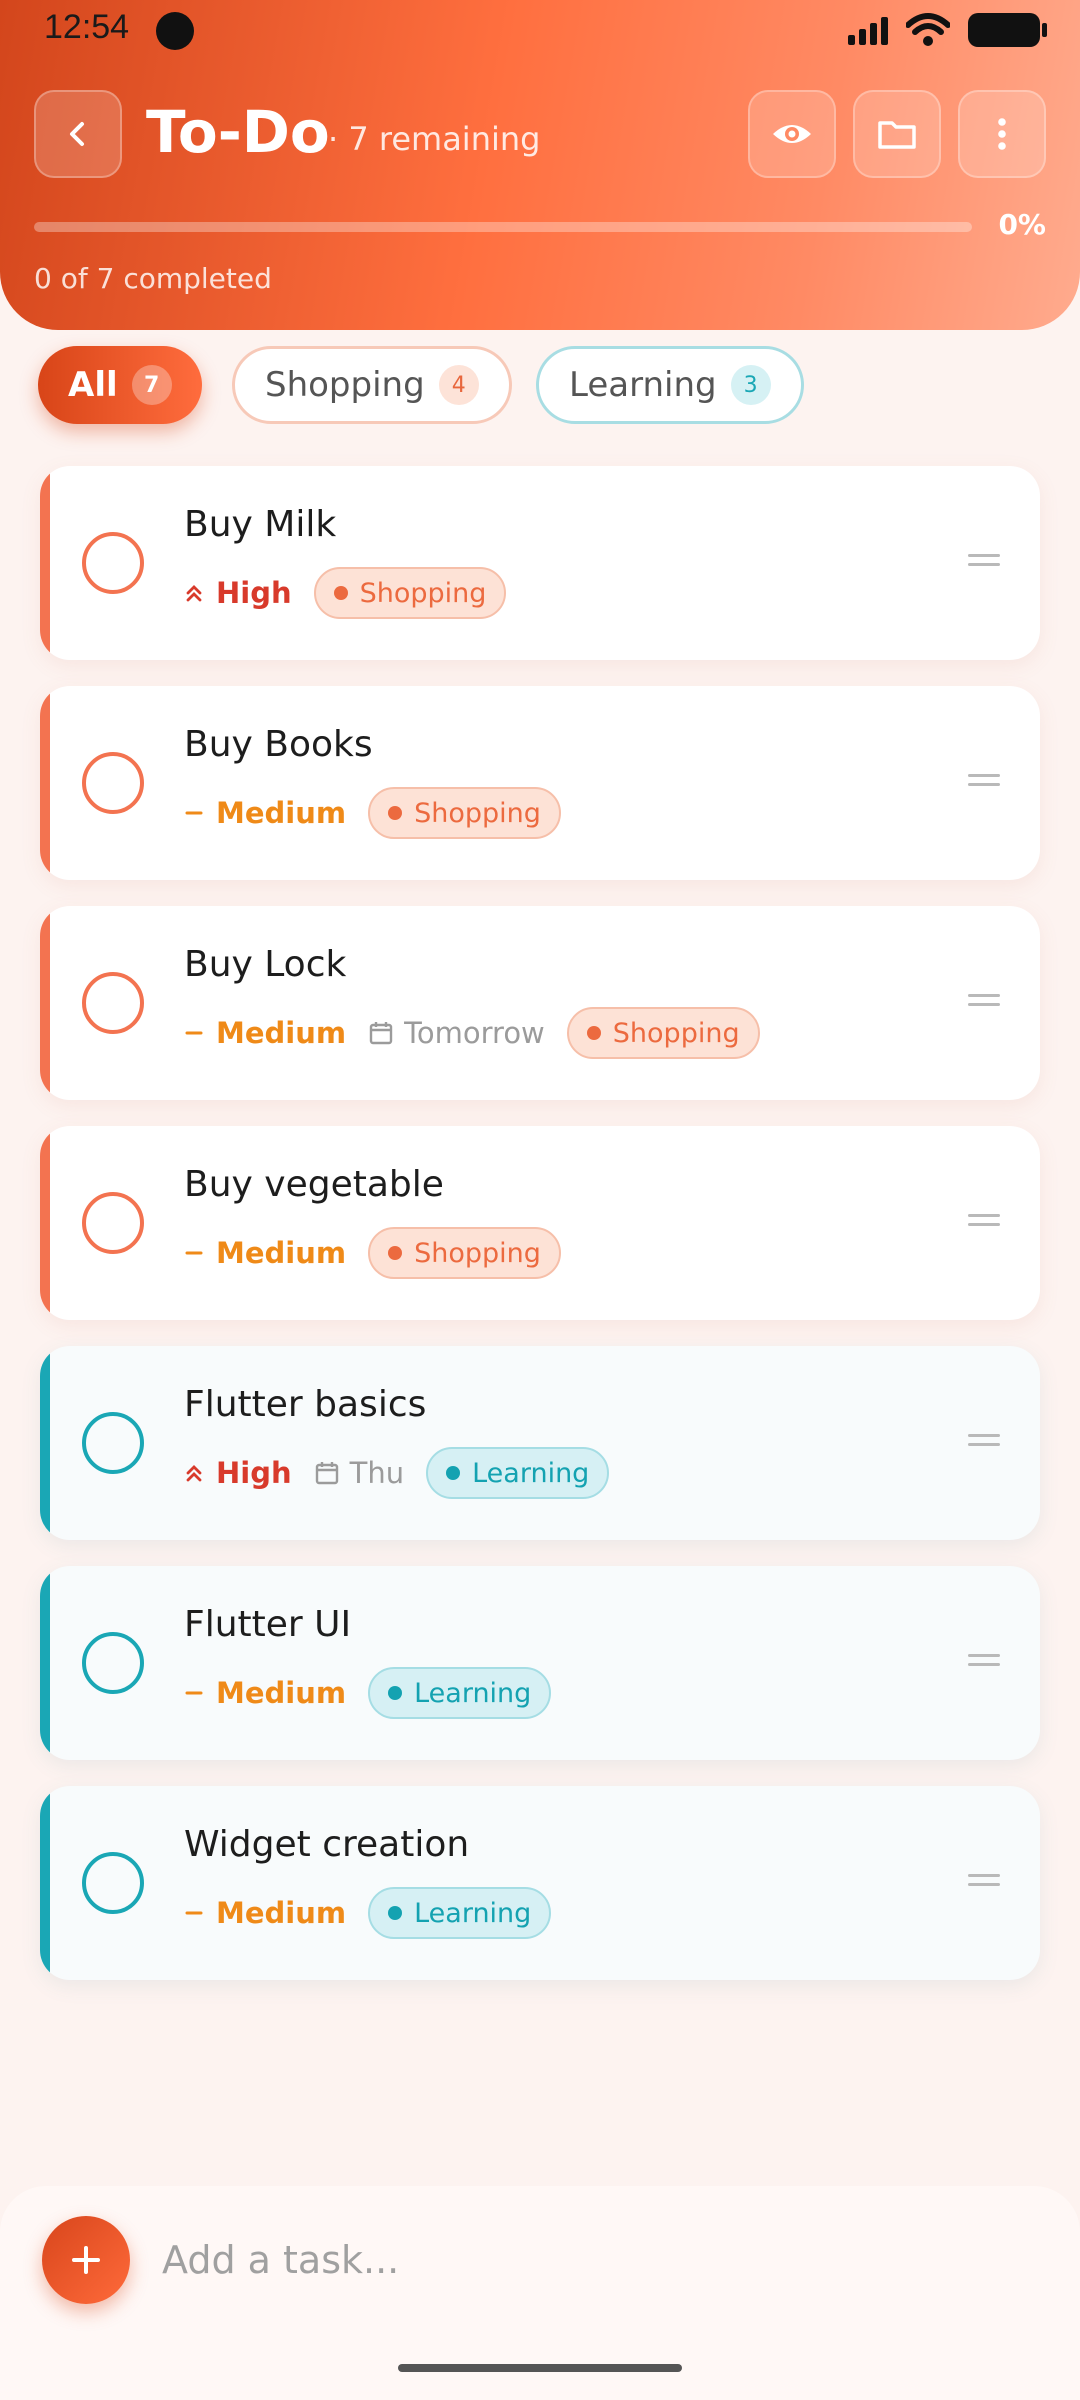 This screenshot has width=1080, height=2400. What do you see at coordinates (540, 2368) in the screenshot?
I see `home-indicator` at bounding box center [540, 2368].